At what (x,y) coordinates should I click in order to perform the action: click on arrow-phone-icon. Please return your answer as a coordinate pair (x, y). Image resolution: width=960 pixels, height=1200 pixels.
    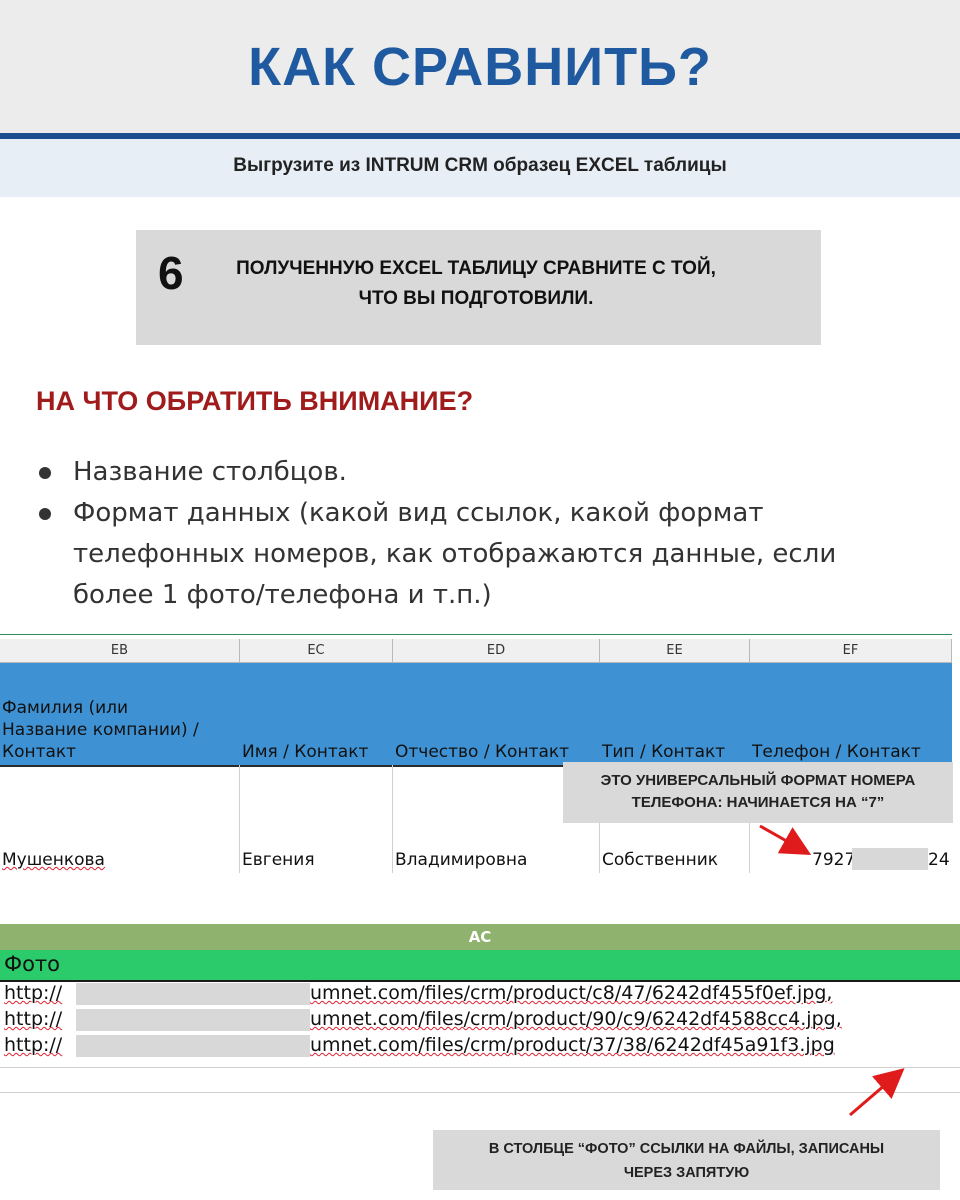
    Looking at the image, I should click on (785, 839).